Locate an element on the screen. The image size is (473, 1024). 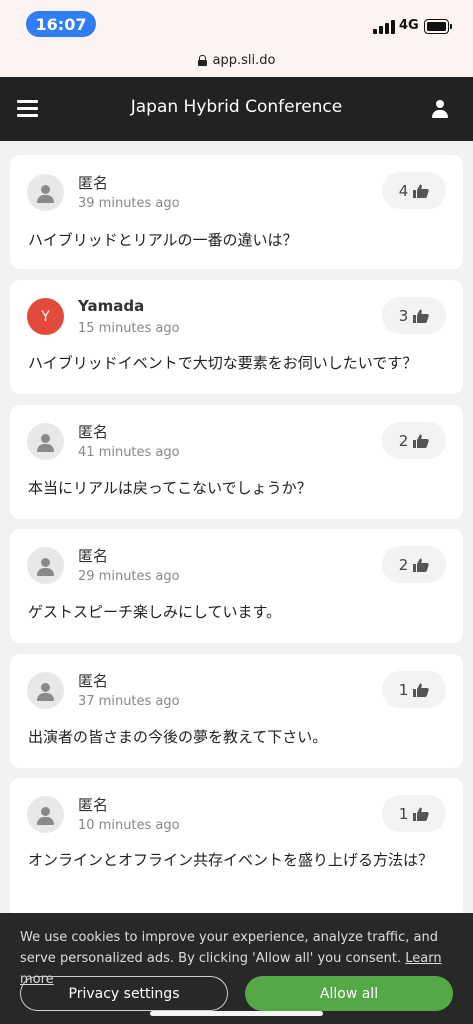
like-button: 4 is located at coordinates (414, 190).